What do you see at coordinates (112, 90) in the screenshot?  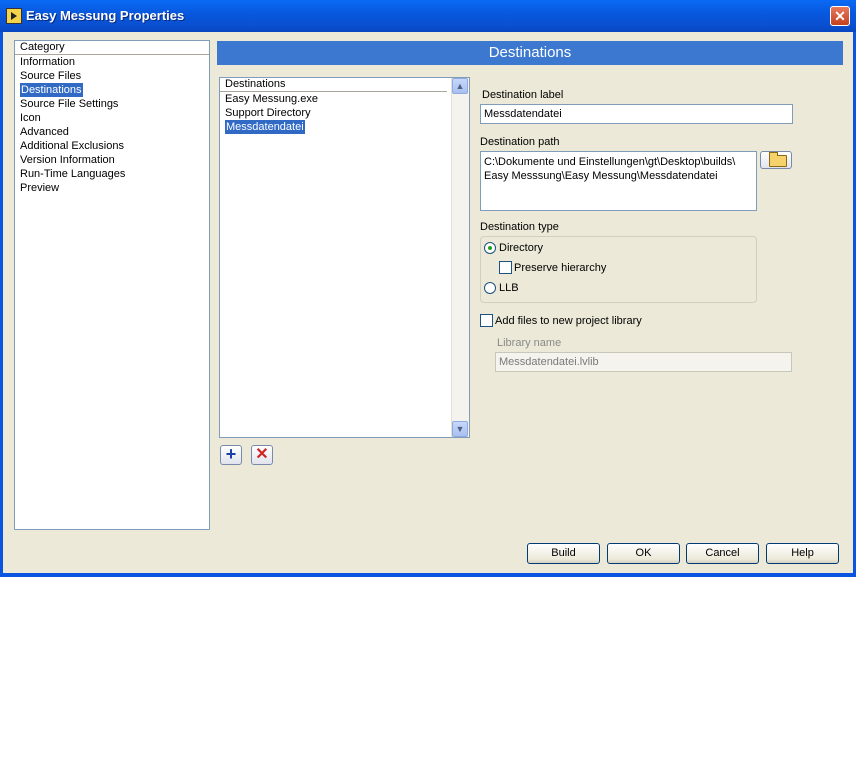 I see `category-item-destinations: Destinations` at bounding box center [112, 90].